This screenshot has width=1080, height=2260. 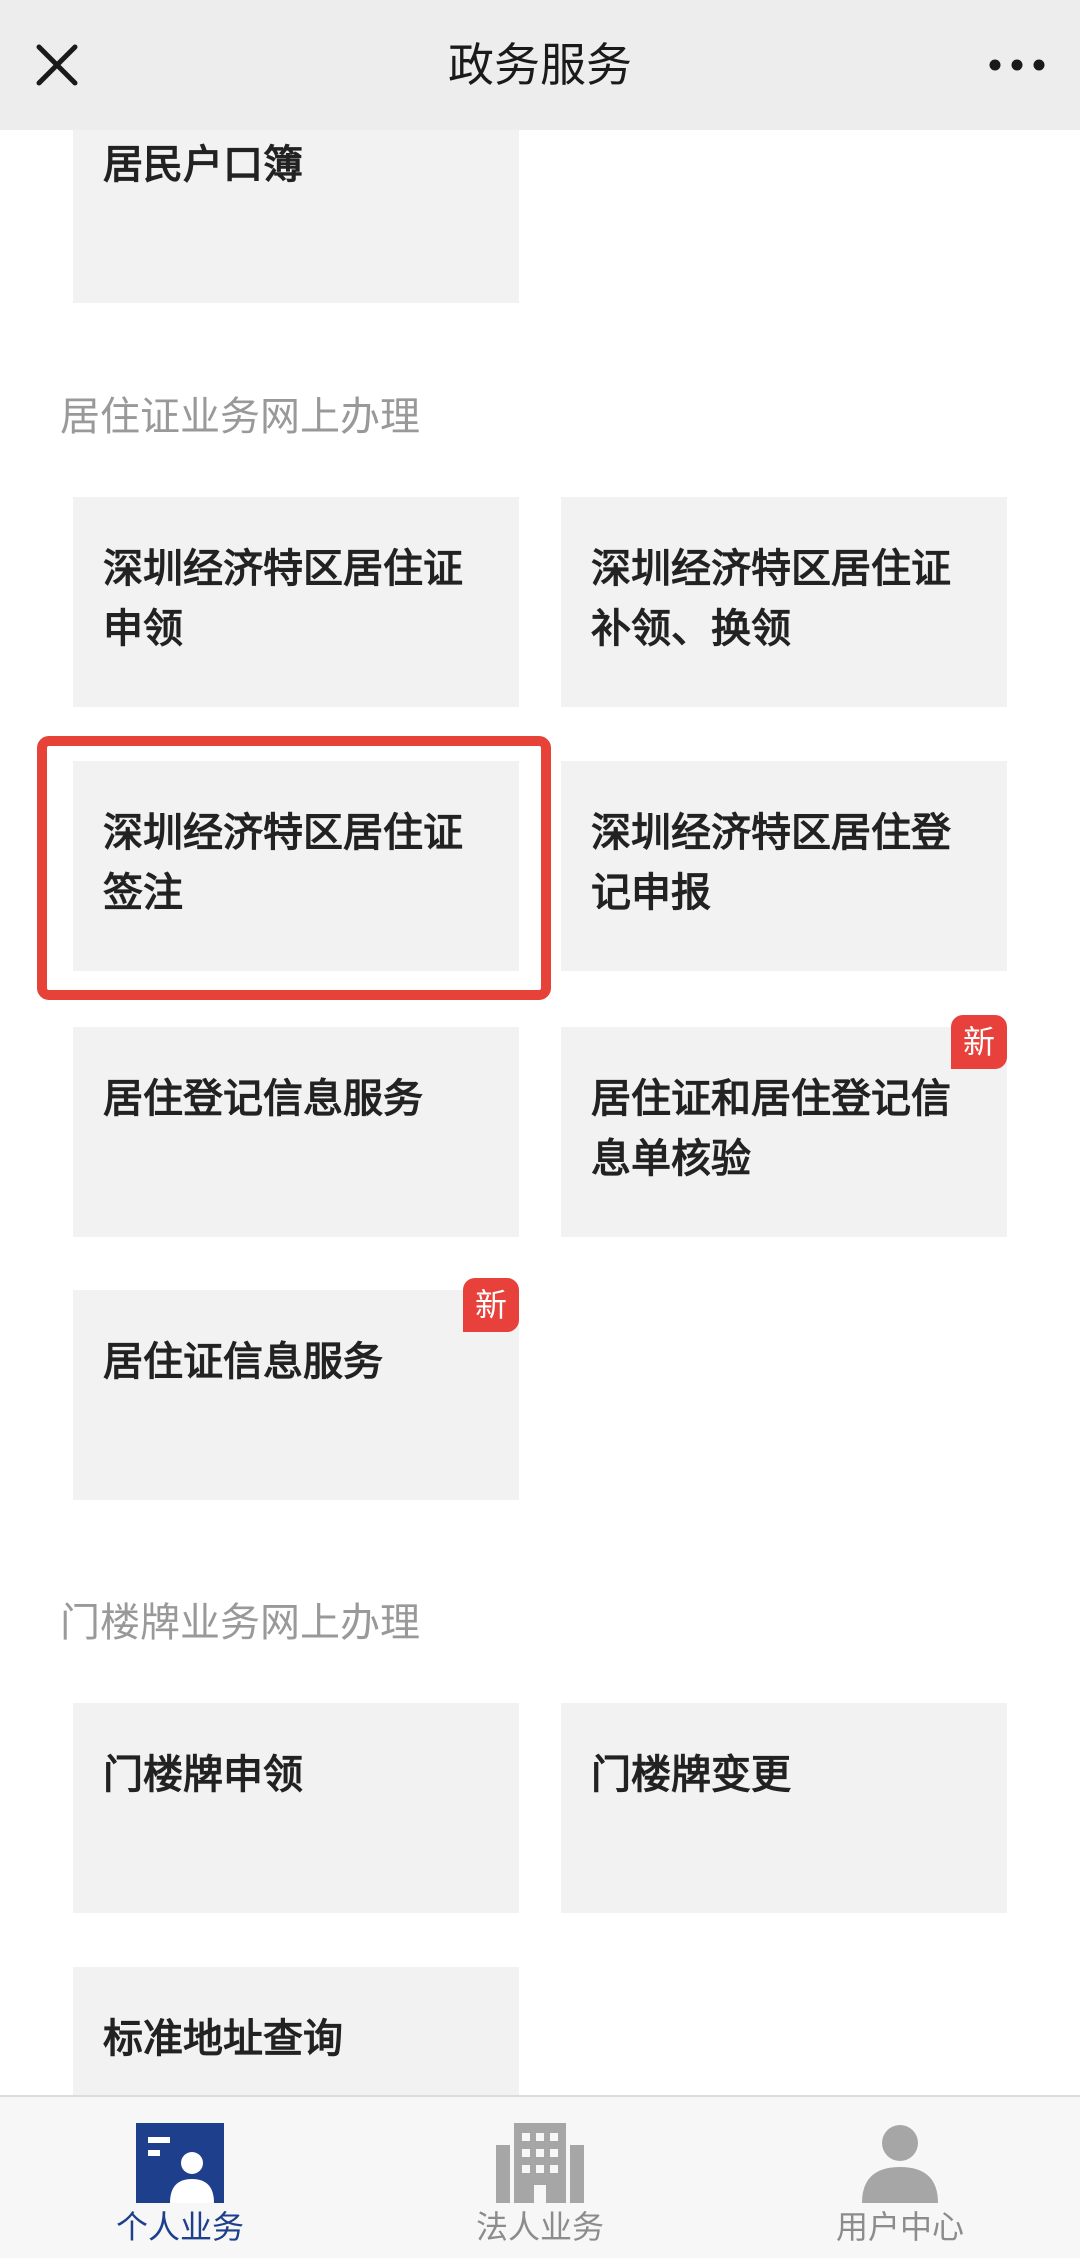 What do you see at coordinates (296, 1808) in the screenshot?
I see `service-card-door-plate-apply: 门楼牌申领` at bounding box center [296, 1808].